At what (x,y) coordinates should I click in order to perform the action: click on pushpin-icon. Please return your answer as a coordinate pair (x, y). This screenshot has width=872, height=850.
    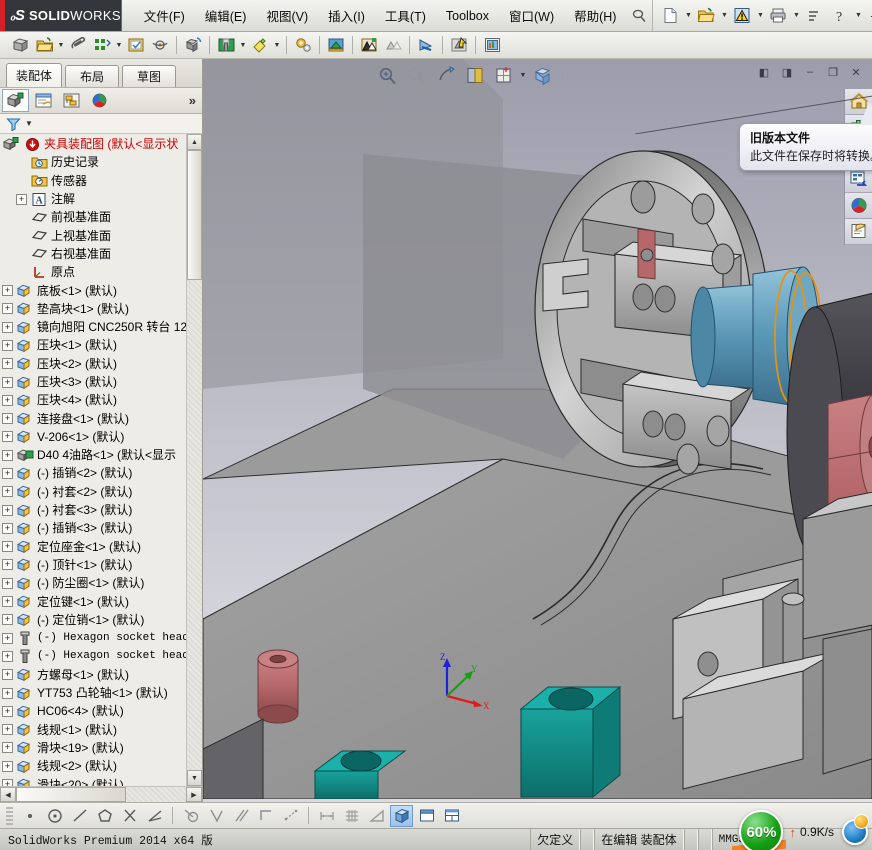
    Looking at the image, I should click on (639, 16).